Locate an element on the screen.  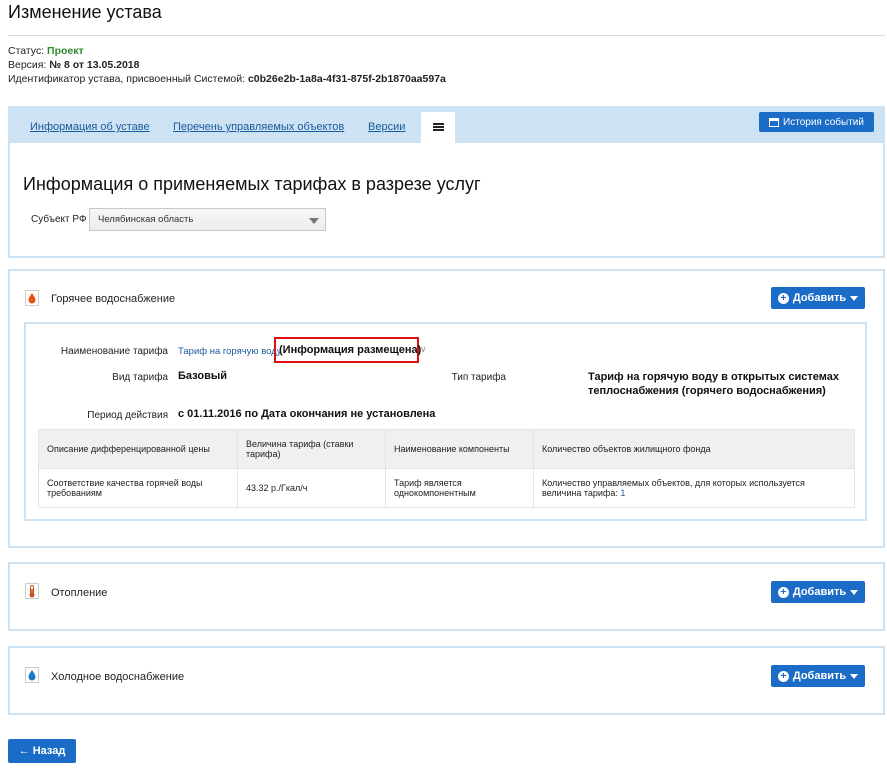
col-header-desc: Описание дифференцированной цены is located at coordinates (138, 449).